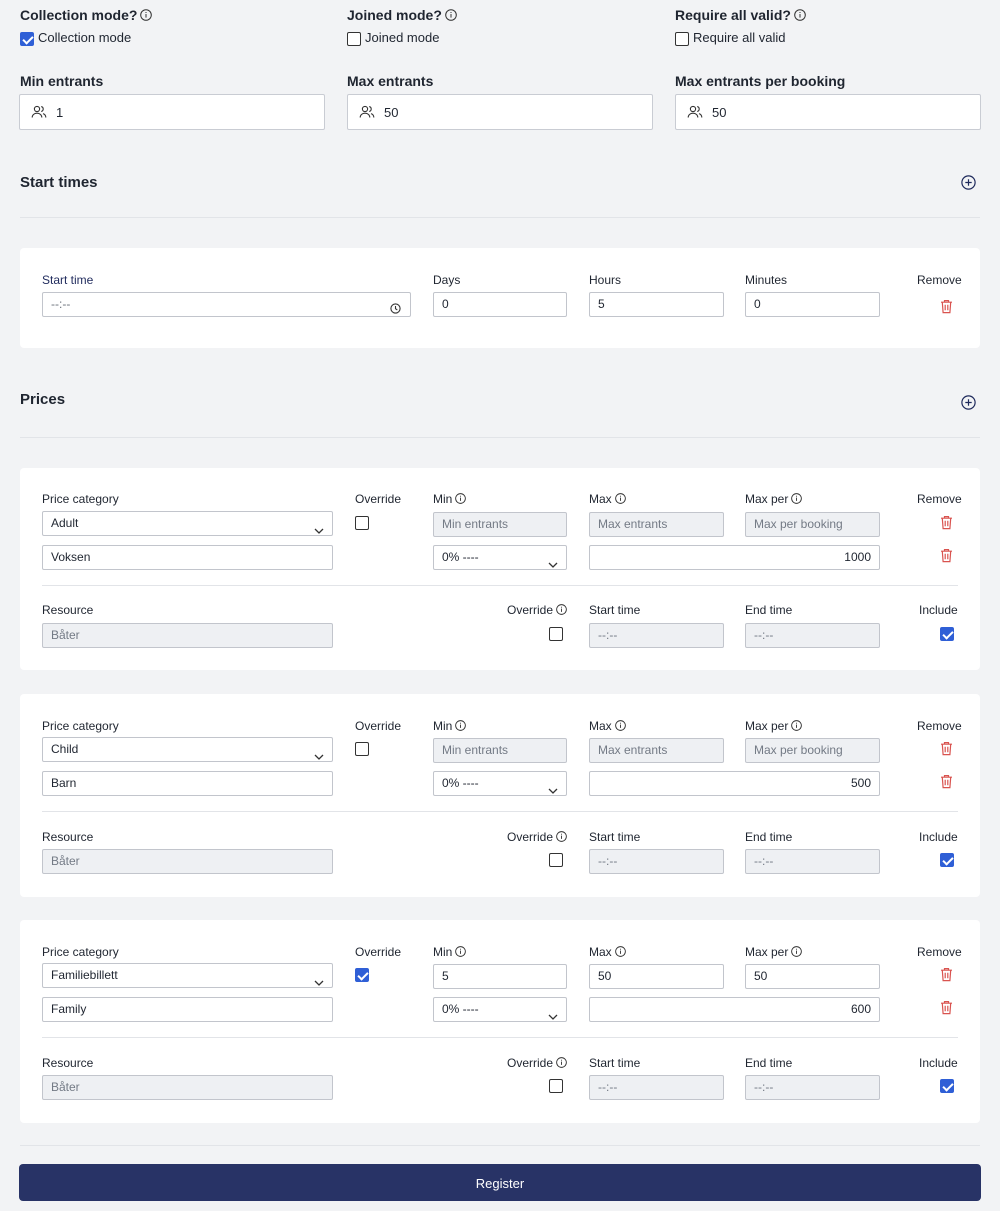 This screenshot has width=1000, height=1211. Describe the element at coordinates (828, 112) in the screenshot. I see `max-entrants-per-booking-input: 50` at that location.